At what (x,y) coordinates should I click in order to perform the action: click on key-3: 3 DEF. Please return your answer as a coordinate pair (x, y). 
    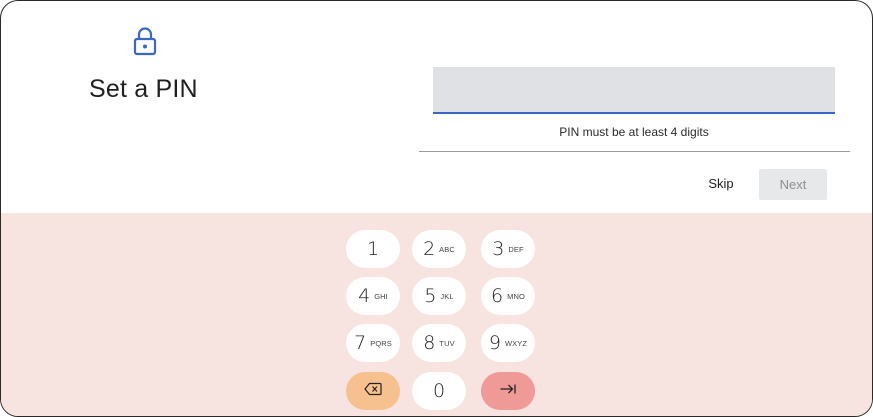
    Looking at the image, I should click on (508, 249).